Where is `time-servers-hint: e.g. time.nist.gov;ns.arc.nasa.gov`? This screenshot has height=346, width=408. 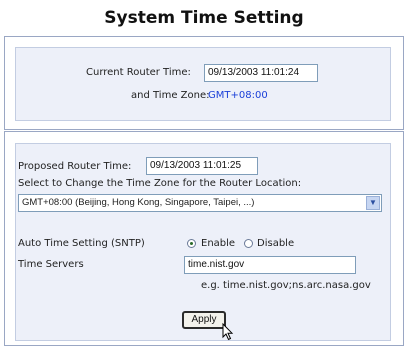 time-servers-hint: e.g. time.nist.gov;ns.arc.nasa.gov is located at coordinates (286, 285).